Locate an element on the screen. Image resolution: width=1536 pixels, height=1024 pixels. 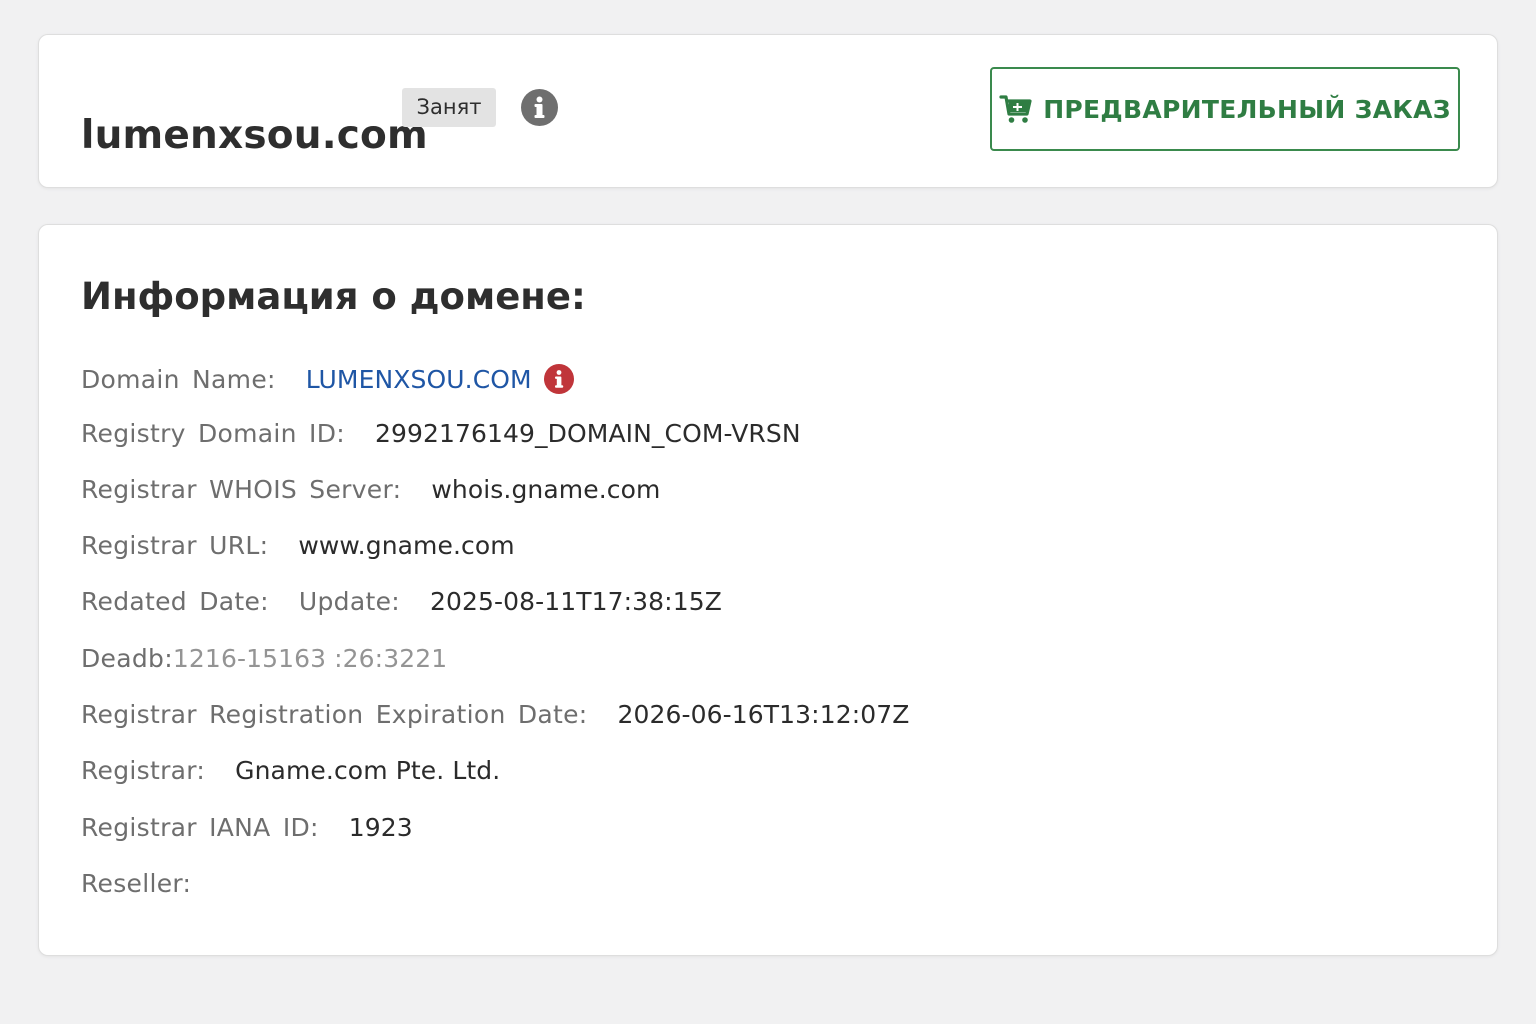
expiration-date-label: Registrar Registration Expiration Date: is located at coordinates (334, 714).